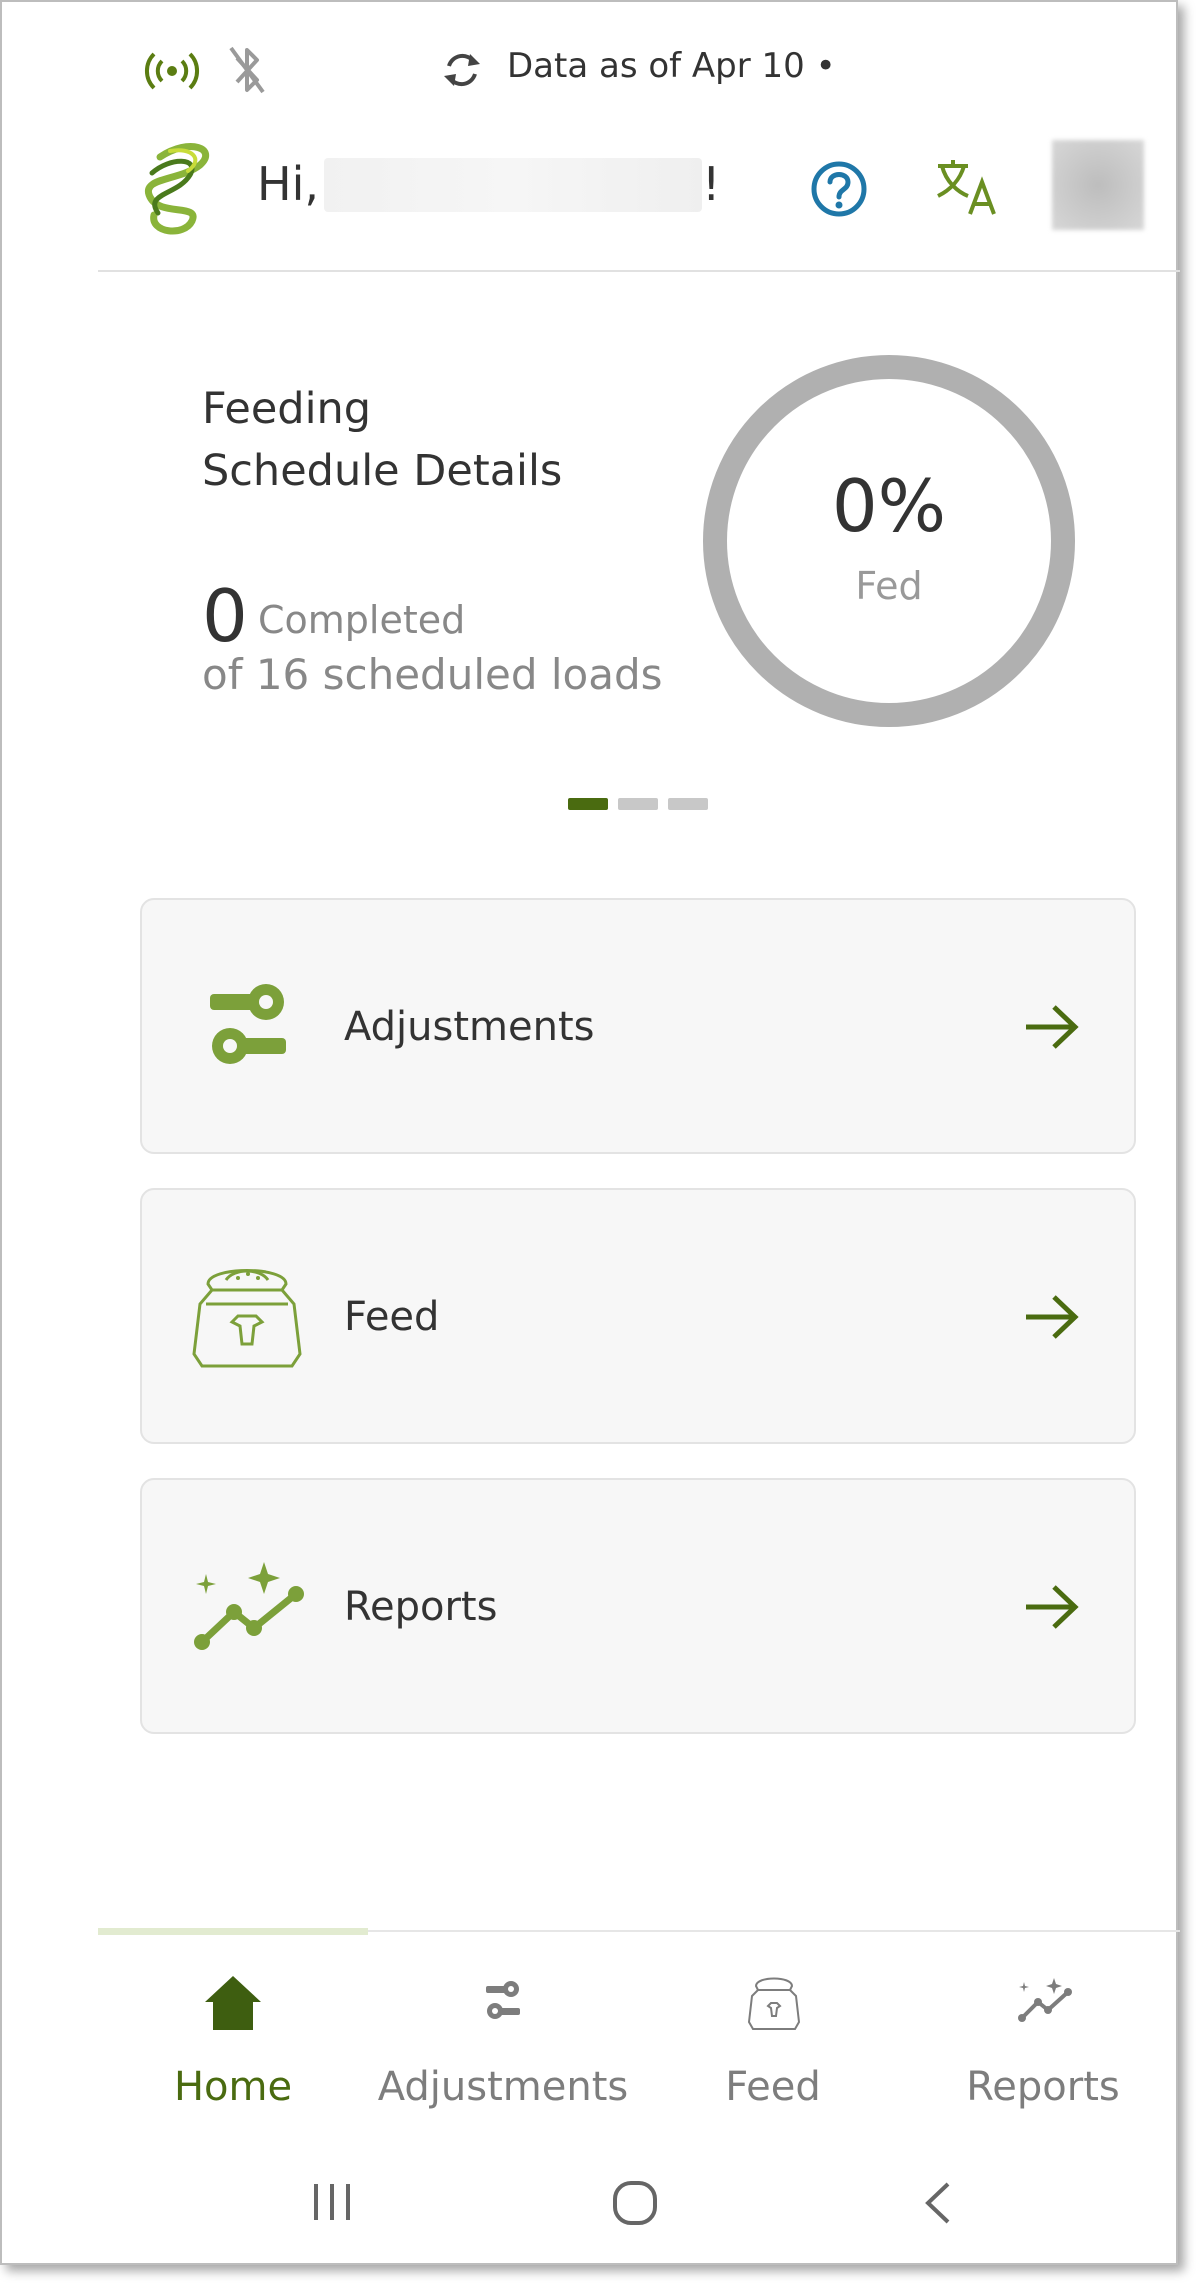  Describe the element at coordinates (839, 189) in the screenshot. I see `help-circle-icon` at that location.